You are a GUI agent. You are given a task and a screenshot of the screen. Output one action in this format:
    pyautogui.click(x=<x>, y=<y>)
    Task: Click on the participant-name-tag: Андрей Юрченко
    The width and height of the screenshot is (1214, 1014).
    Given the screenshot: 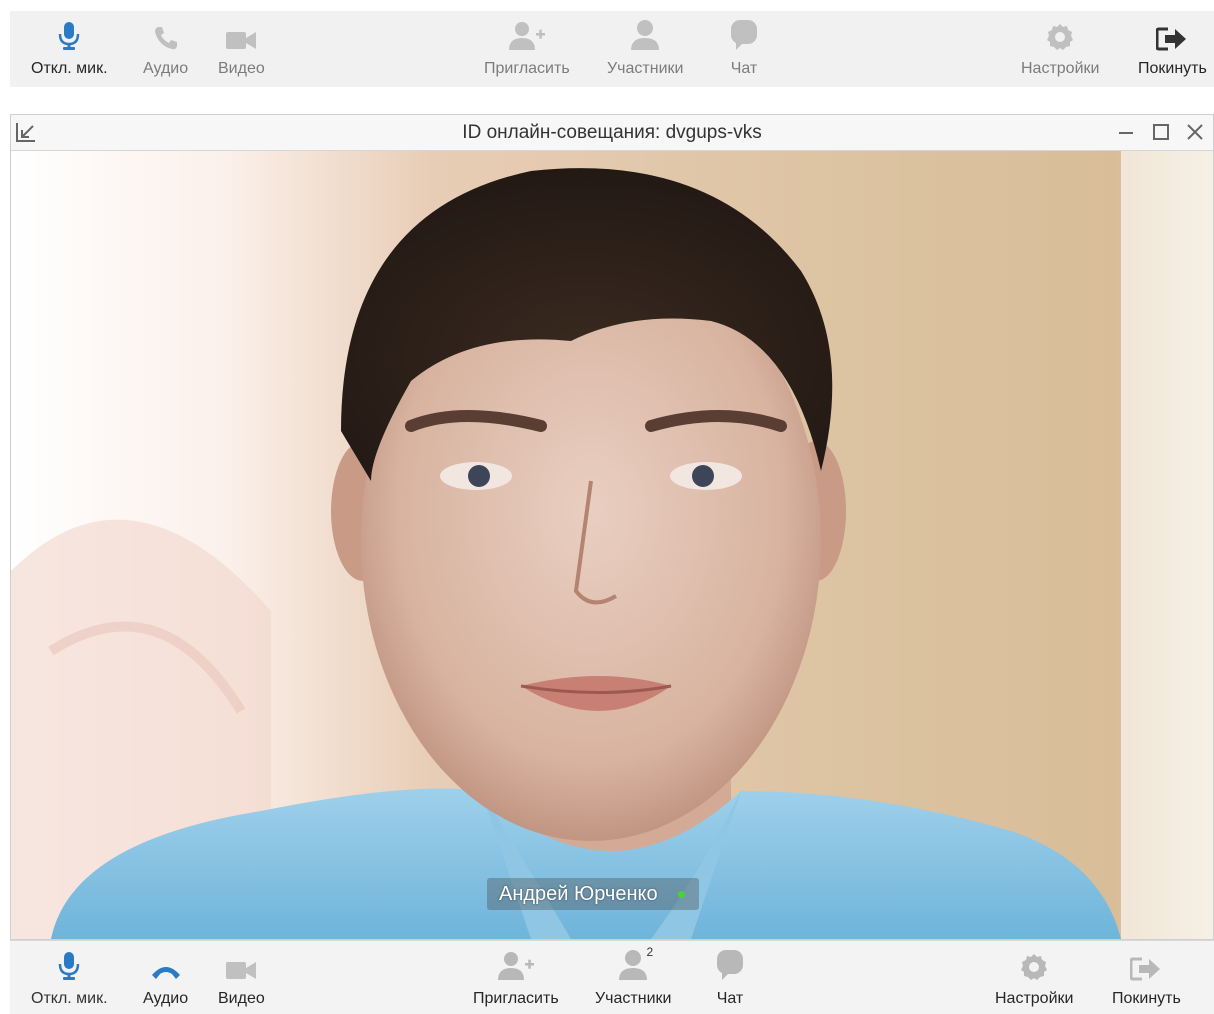 What is the action you would take?
    pyautogui.click(x=593, y=894)
    